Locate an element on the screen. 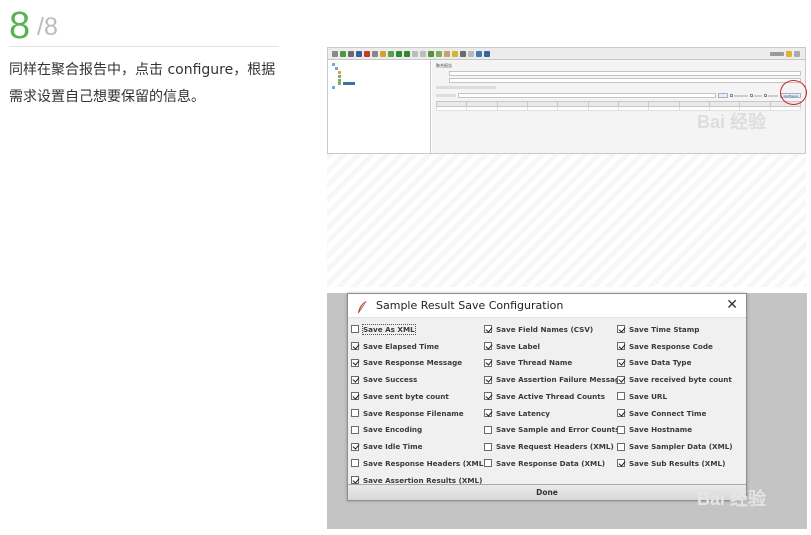 The width and height of the screenshot is (811, 535). option-label: Save As XML is located at coordinates (389, 329).